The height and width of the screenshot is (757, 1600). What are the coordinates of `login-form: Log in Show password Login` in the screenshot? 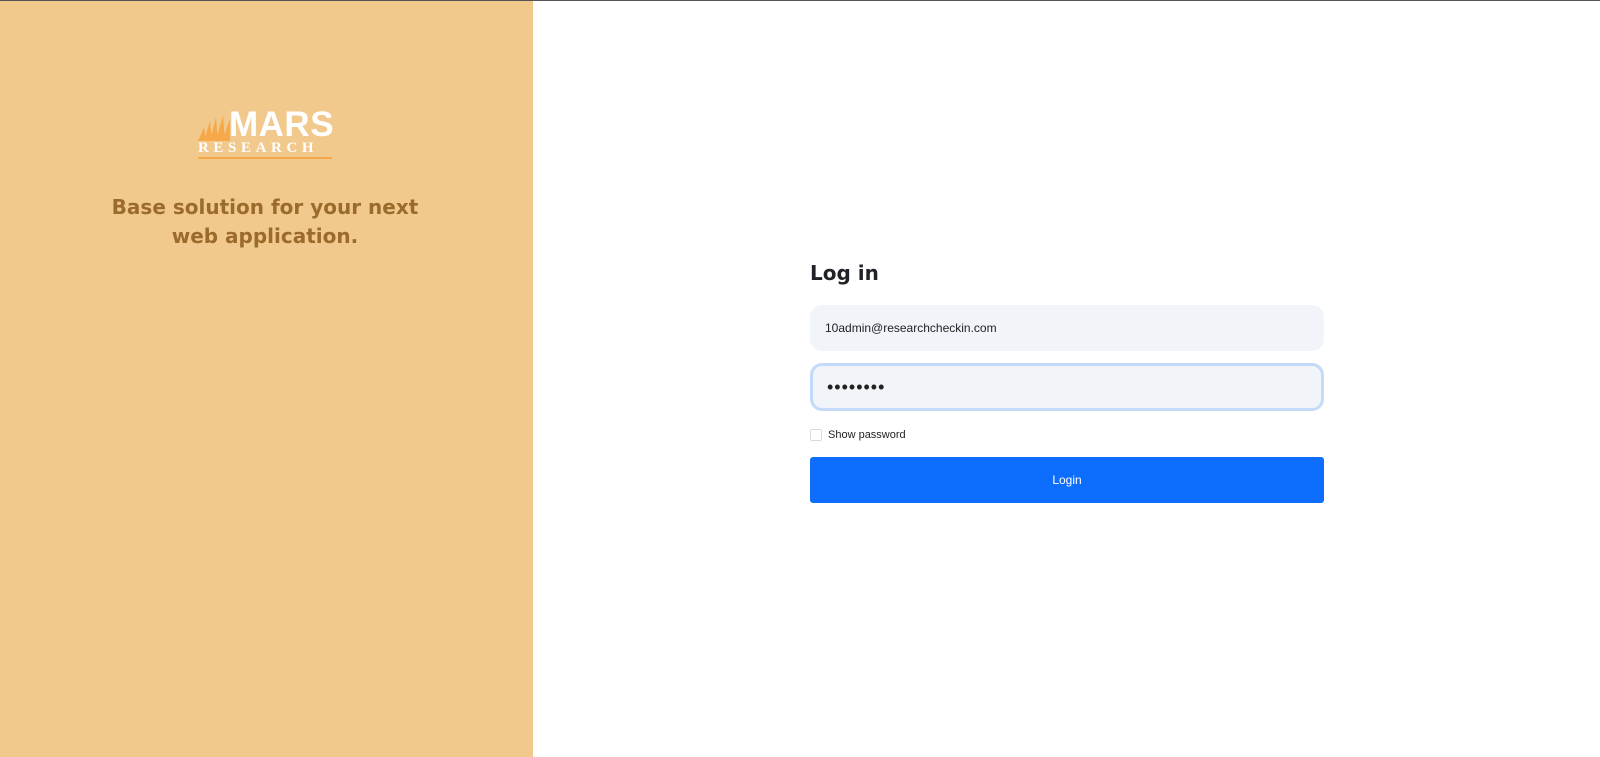 It's located at (1067, 380).